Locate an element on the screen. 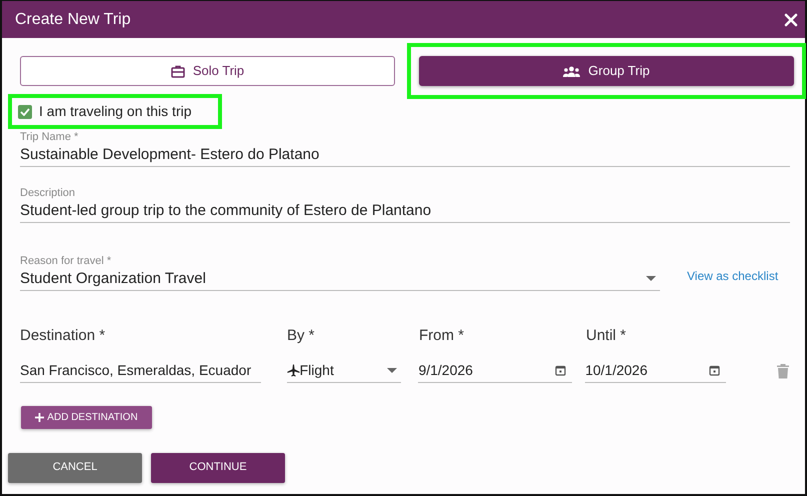 The image size is (807, 496). checklist-link: View as checklist is located at coordinates (732, 276).